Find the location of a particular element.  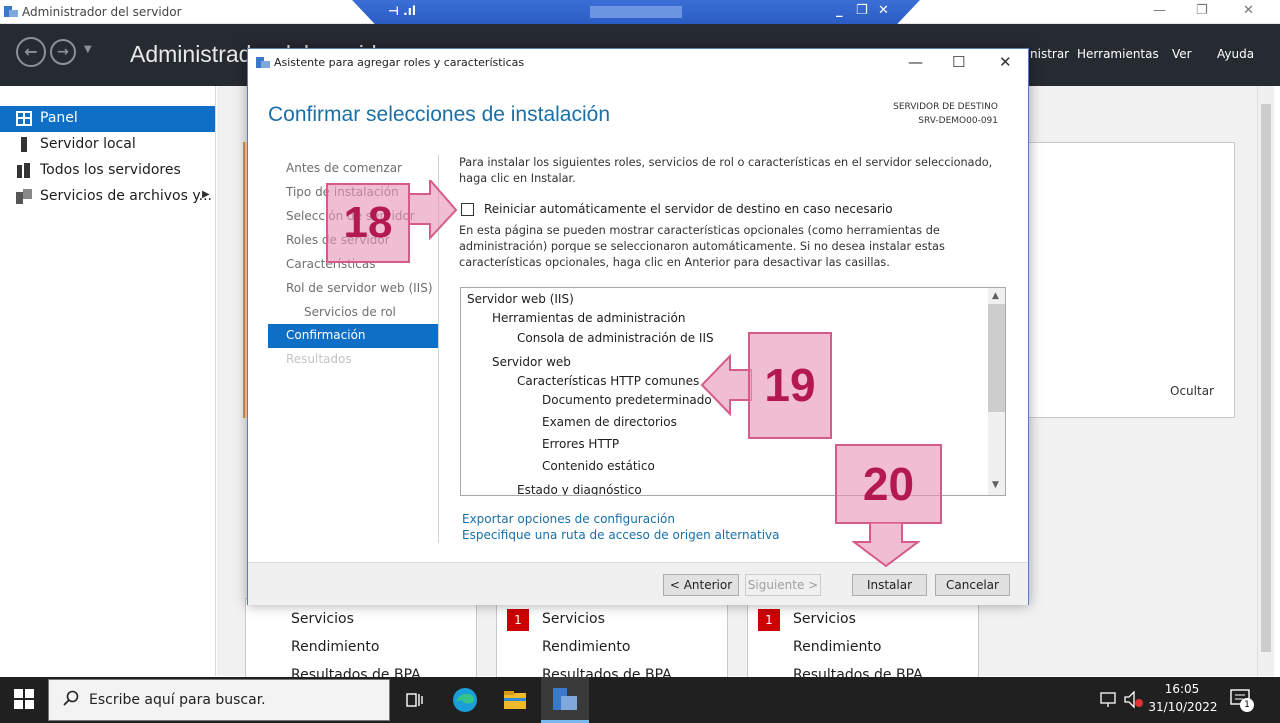

export-config-link: Exportar opciones de configuración is located at coordinates (568, 519).